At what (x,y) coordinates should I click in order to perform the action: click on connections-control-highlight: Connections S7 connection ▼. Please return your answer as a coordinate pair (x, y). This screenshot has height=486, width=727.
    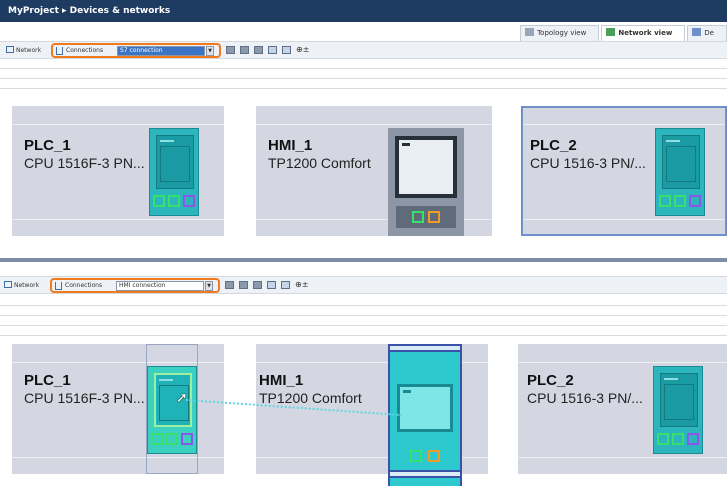
    Looking at the image, I should click on (136, 50).